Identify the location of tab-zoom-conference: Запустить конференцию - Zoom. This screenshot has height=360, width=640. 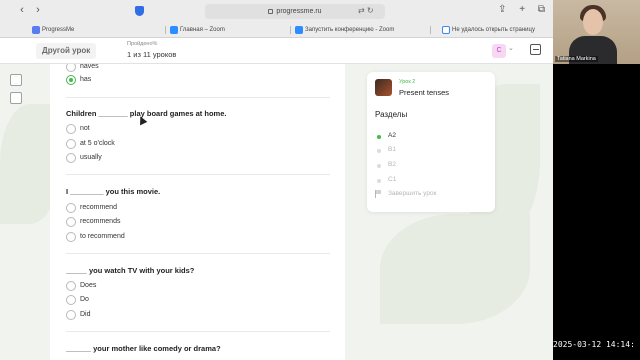
(355, 30).